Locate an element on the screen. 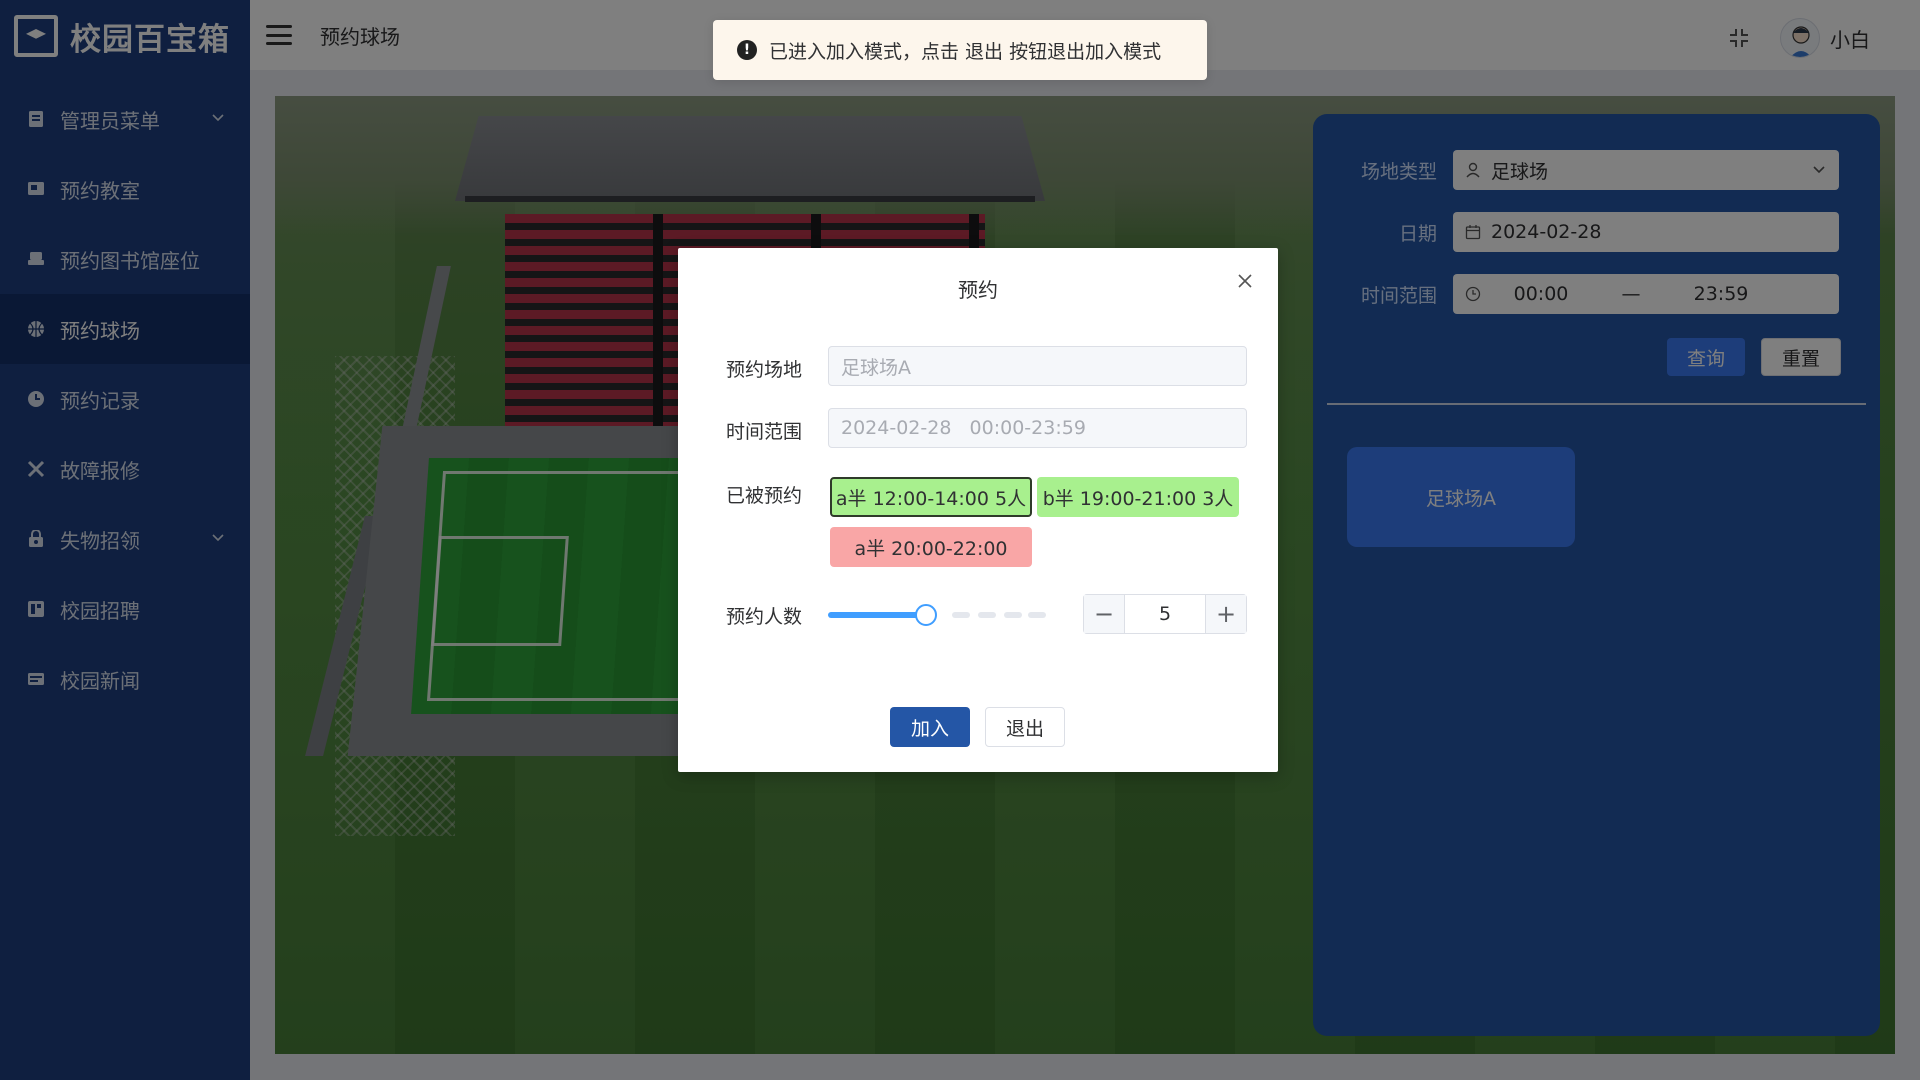 Image resolution: width=1920 pixels, height=1080 pixels. close-icon is located at coordinates (1245, 281).